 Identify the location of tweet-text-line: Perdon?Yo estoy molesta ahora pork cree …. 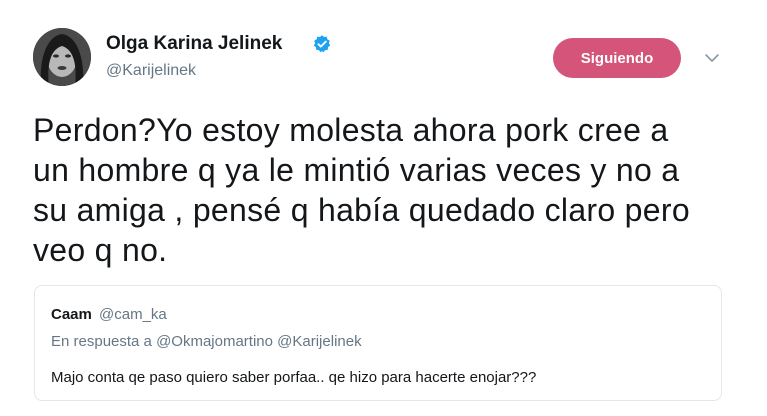
(351, 130).